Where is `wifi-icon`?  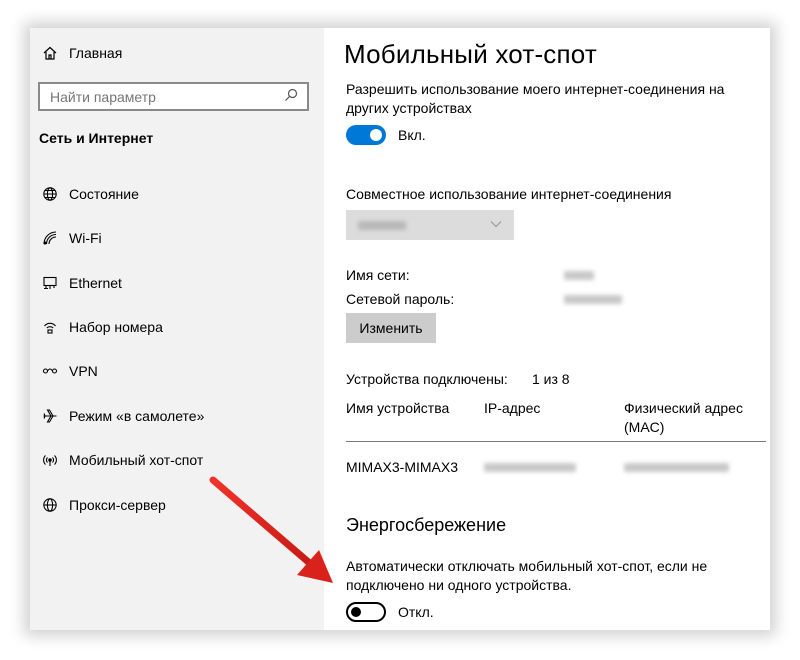 wifi-icon is located at coordinates (50, 238).